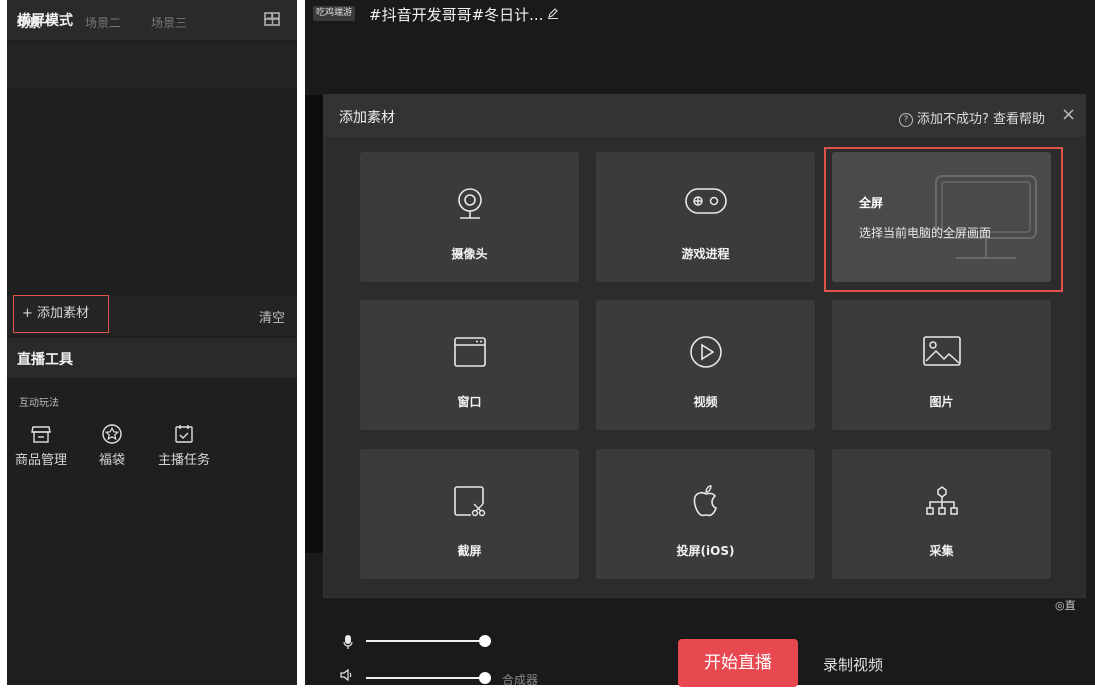 The height and width of the screenshot is (688, 1095). What do you see at coordinates (941, 402) in the screenshot?
I see `card-label: 图片` at bounding box center [941, 402].